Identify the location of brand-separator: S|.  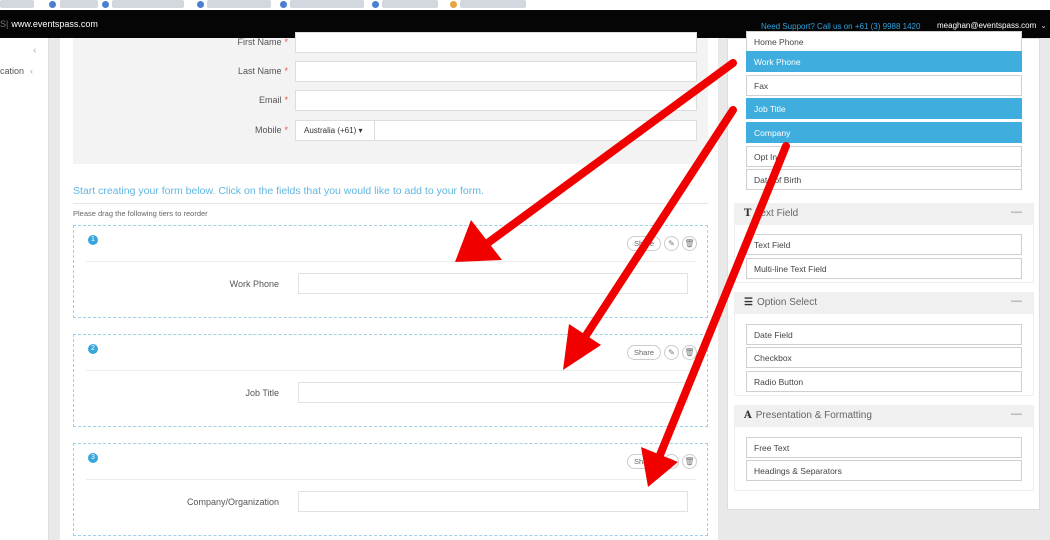
(4, 24).